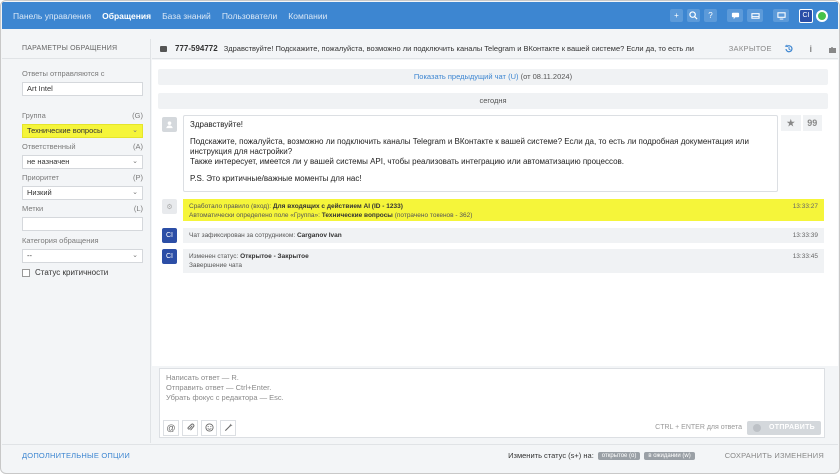 The height and width of the screenshot is (474, 840). I want to click on save-changes-button: СОХРАНИТЬ ИЗМЕНЕНИЯ, so click(774, 455).